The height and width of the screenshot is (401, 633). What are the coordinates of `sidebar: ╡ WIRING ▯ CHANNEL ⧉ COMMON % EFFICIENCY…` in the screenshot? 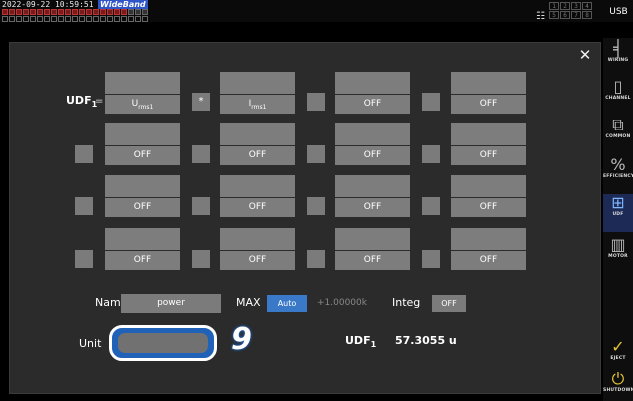 It's located at (618, 219).